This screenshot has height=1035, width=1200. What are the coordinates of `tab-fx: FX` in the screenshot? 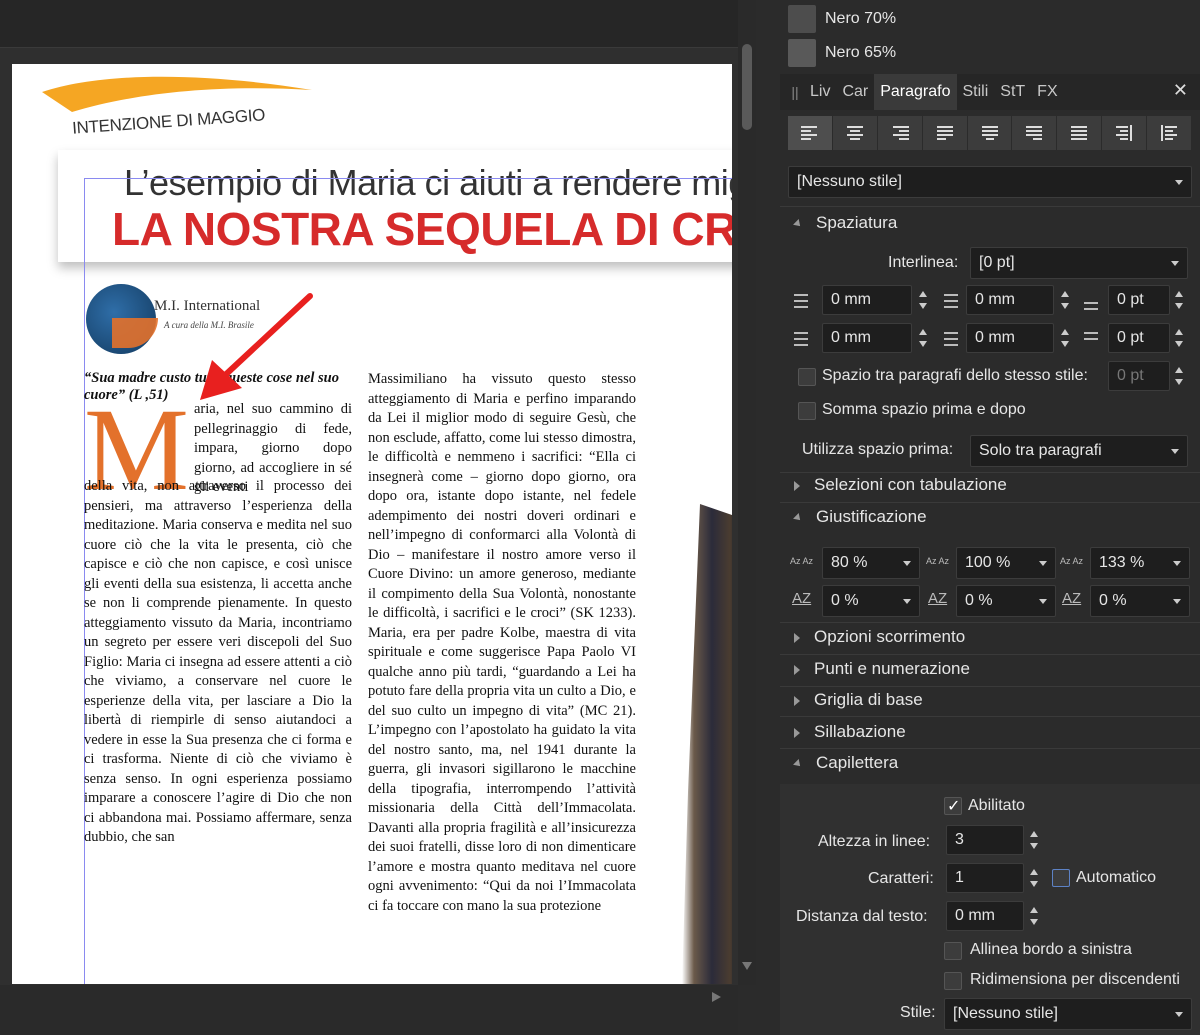 It's located at (1047, 92).